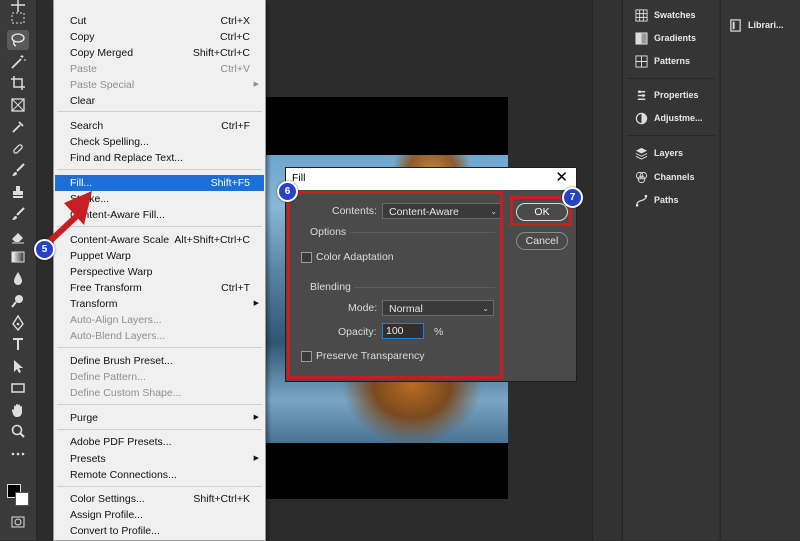 This screenshot has width=800, height=541. Describe the element at coordinates (18, 40) in the screenshot. I see `lasso-tool-icon` at that location.